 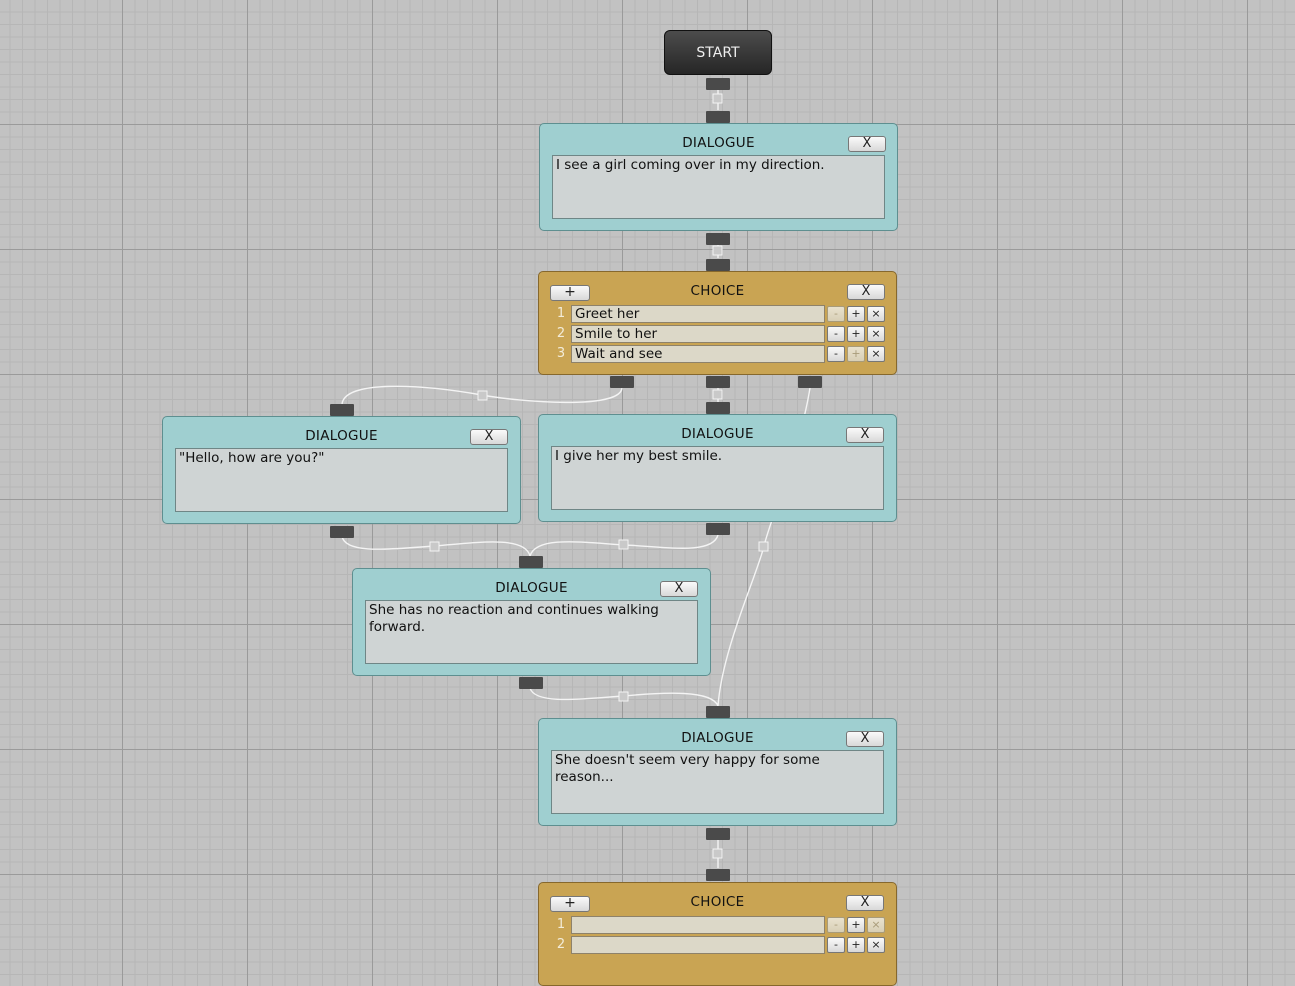 What do you see at coordinates (718, 834) in the screenshot?
I see `dialogue5-output-port` at bounding box center [718, 834].